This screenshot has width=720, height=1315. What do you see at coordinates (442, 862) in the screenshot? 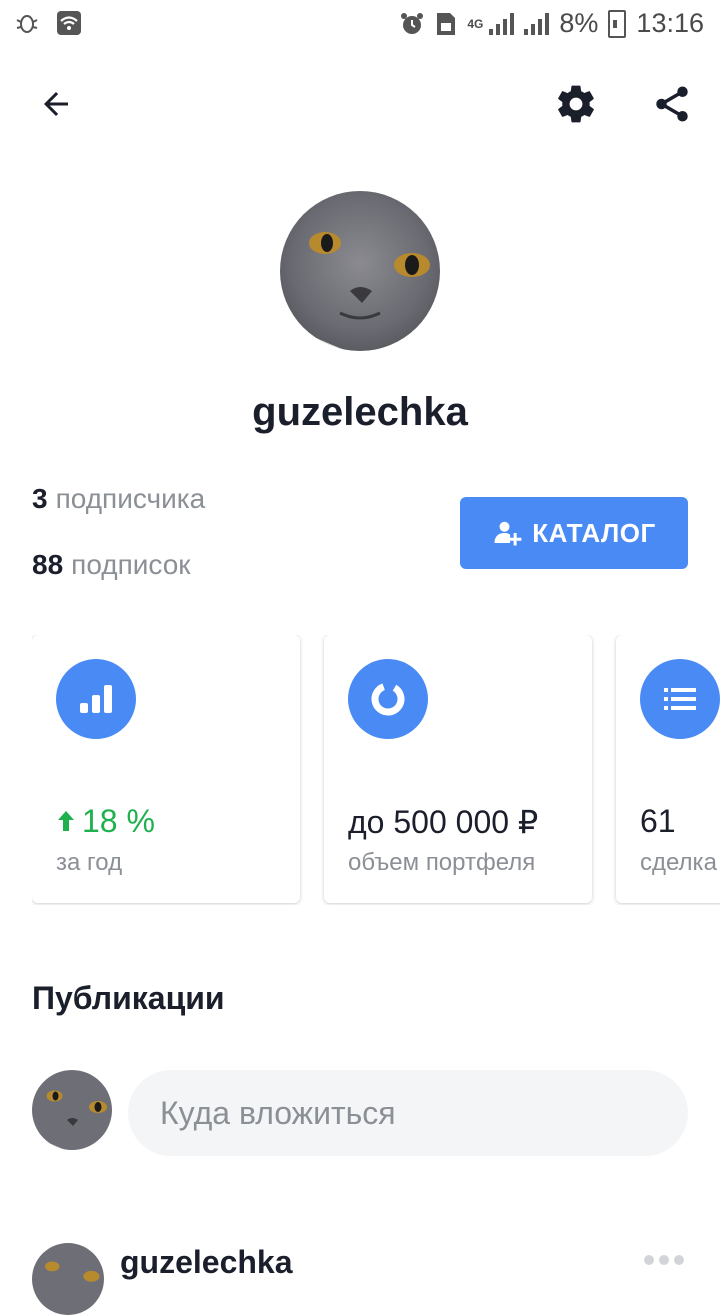
I see `stat-portfolio-label: объем портфеля` at bounding box center [442, 862].